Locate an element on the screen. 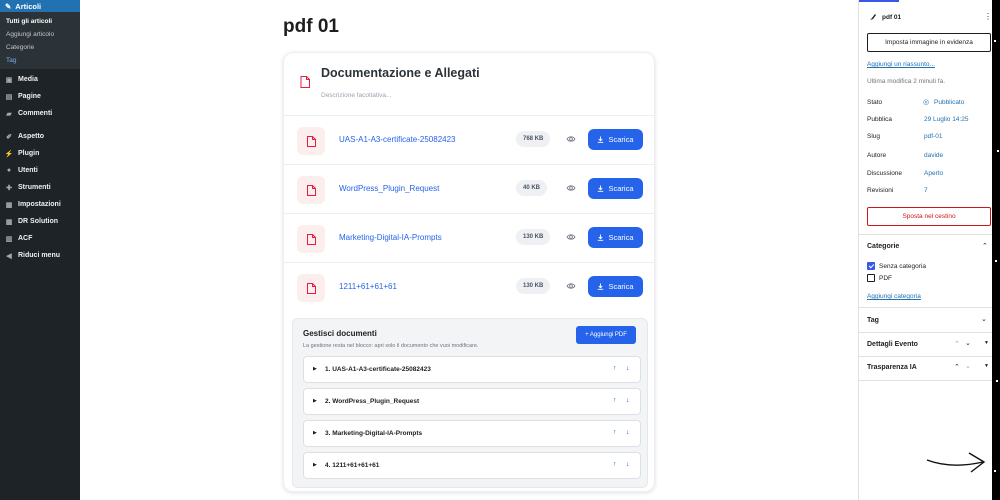 Image resolution: width=1000 pixels, height=500 pixels. file-name-link: 1211+61+61+61 is located at coordinates (368, 286).